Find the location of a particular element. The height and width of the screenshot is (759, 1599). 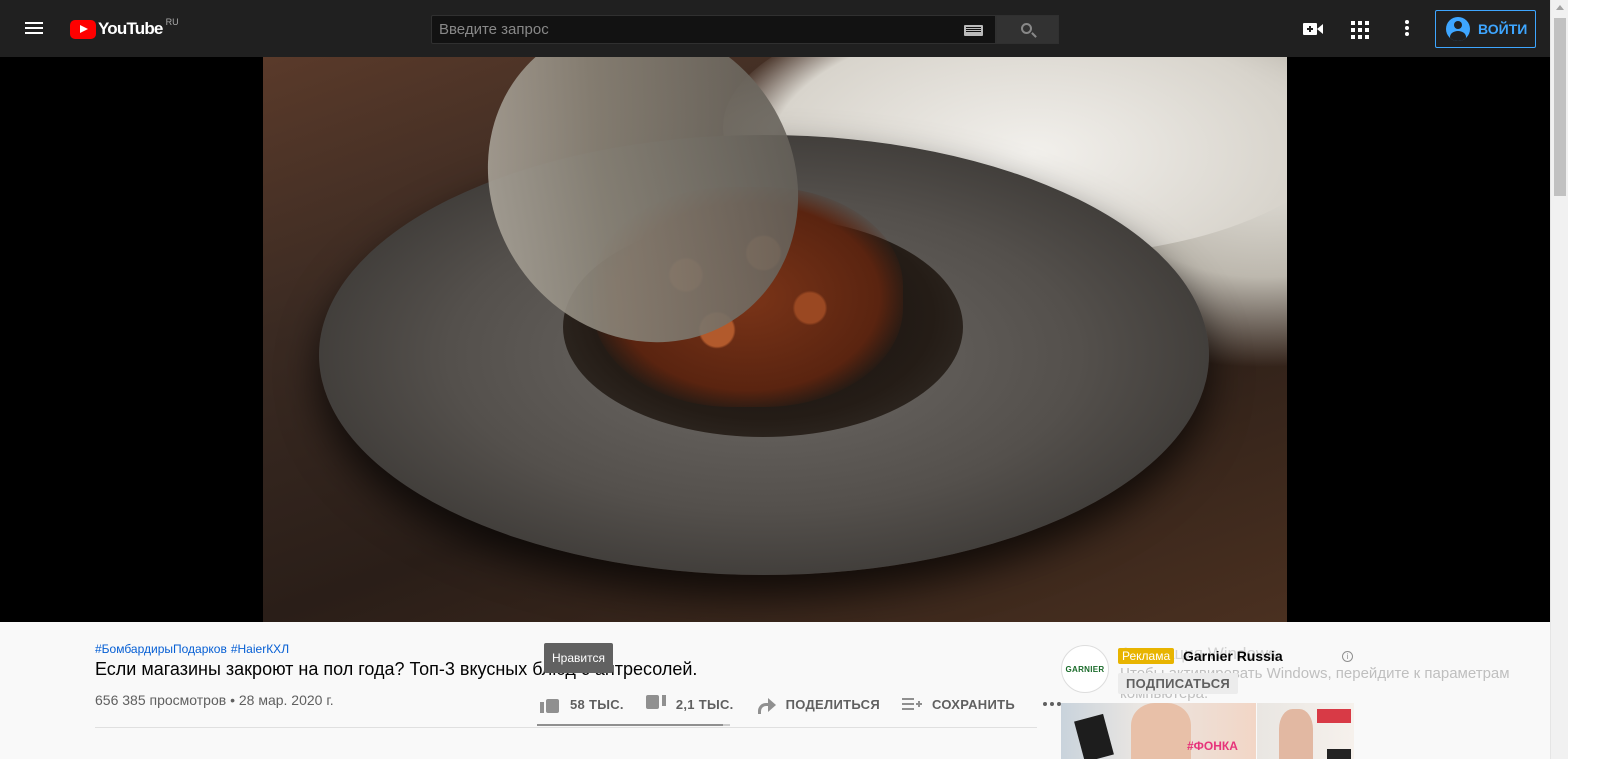

scroll-up-icon is located at coordinates (1560, 7).